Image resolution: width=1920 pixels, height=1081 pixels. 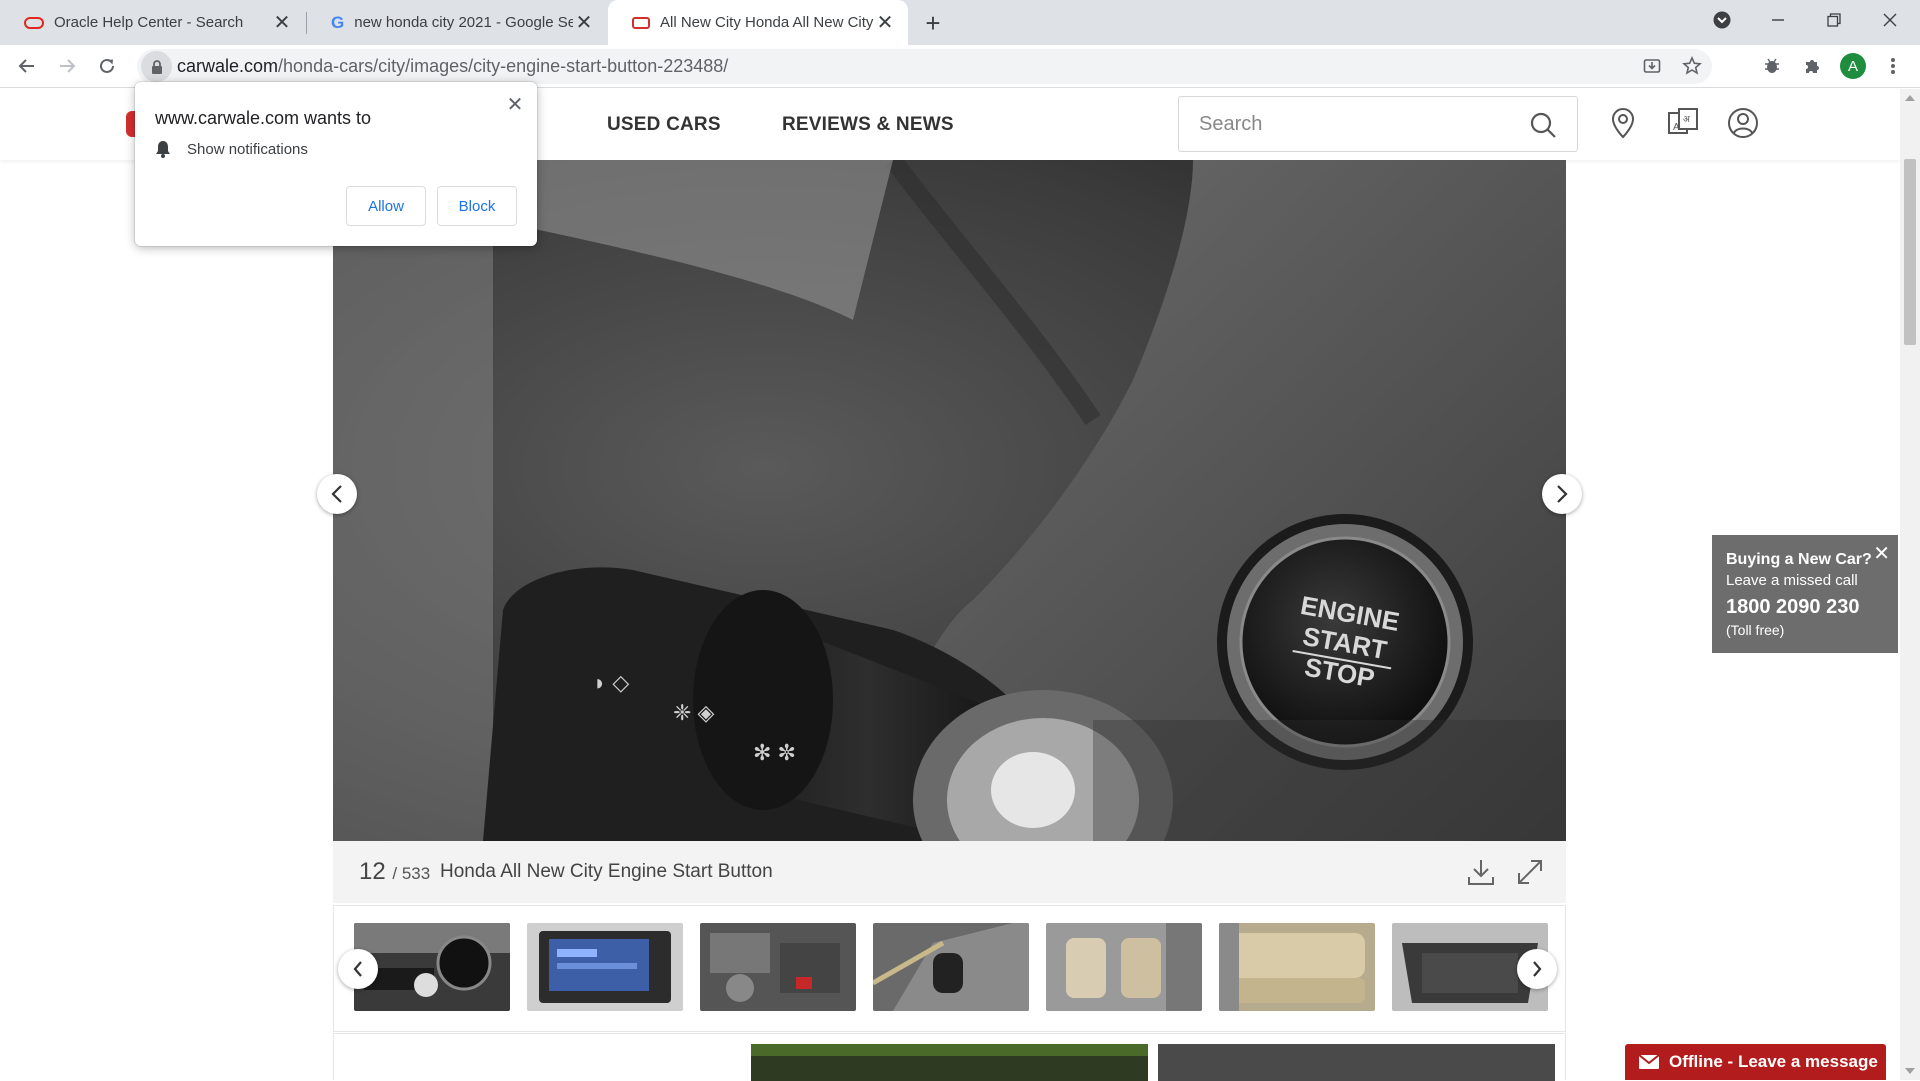 What do you see at coordinates (1339, 124) in the screenshot?
I see `site-search-input` at bounding box center [1339, 124].